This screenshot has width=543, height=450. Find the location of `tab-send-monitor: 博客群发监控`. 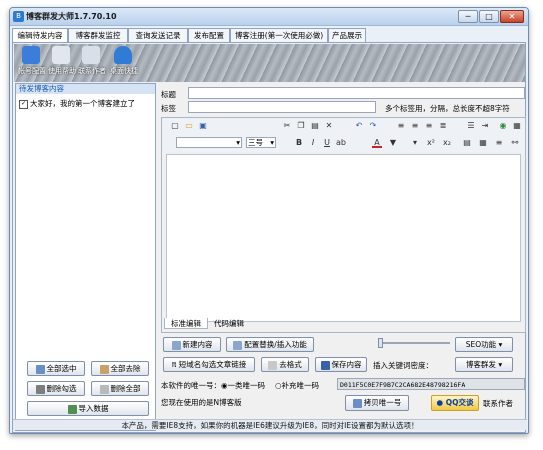

tab-send-monitor: 博客群发监控 is located at coordinates (98, 35).